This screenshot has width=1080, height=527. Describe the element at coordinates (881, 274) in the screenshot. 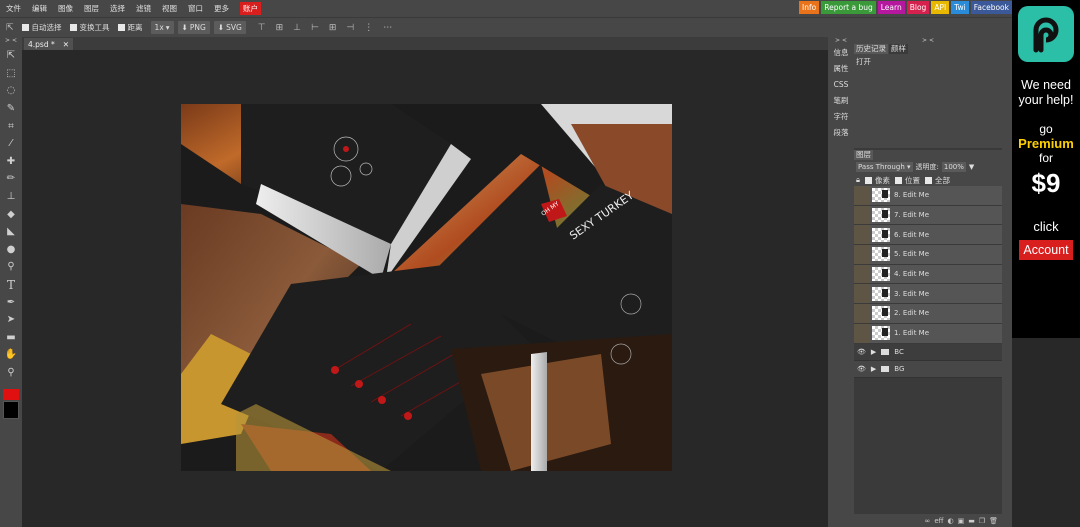

I see `layer-thumbnail` at that location.